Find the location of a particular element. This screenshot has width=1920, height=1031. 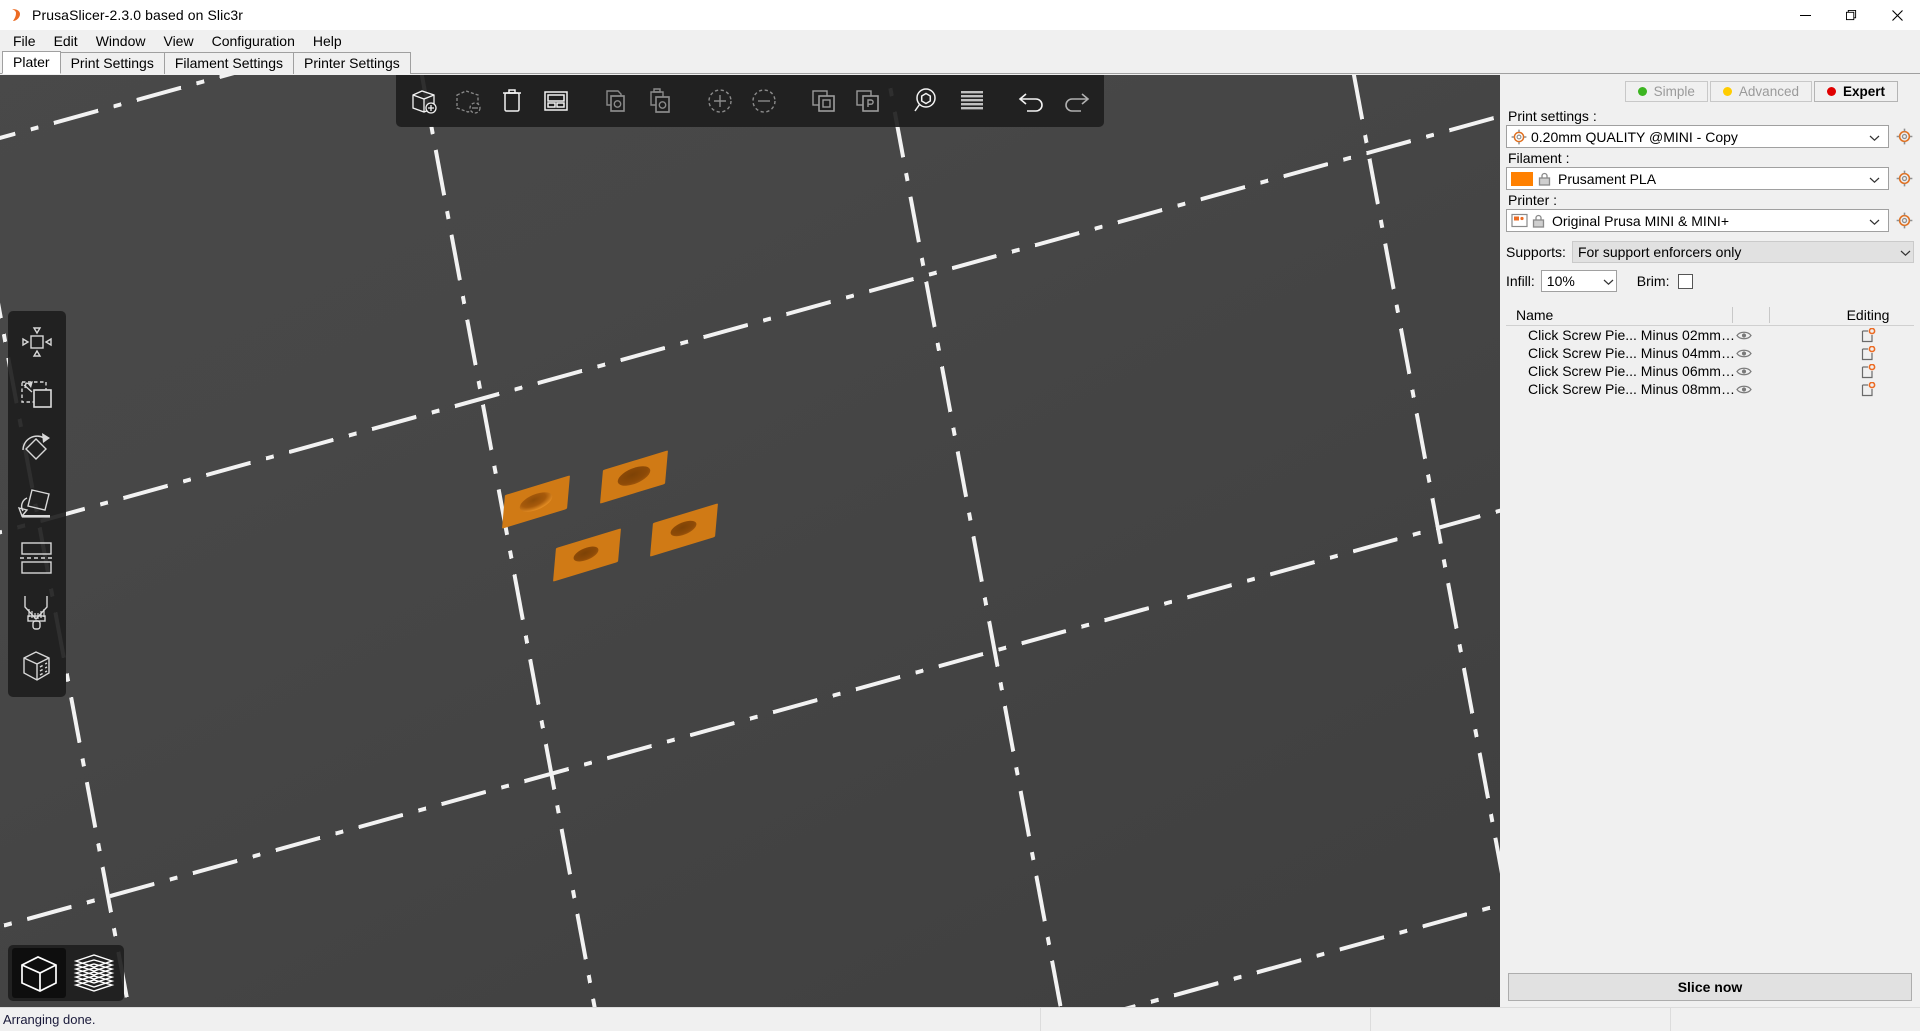

object-name: Click Screw Pie... Minus 08mm.stl is located at coordinates (1632, 389).